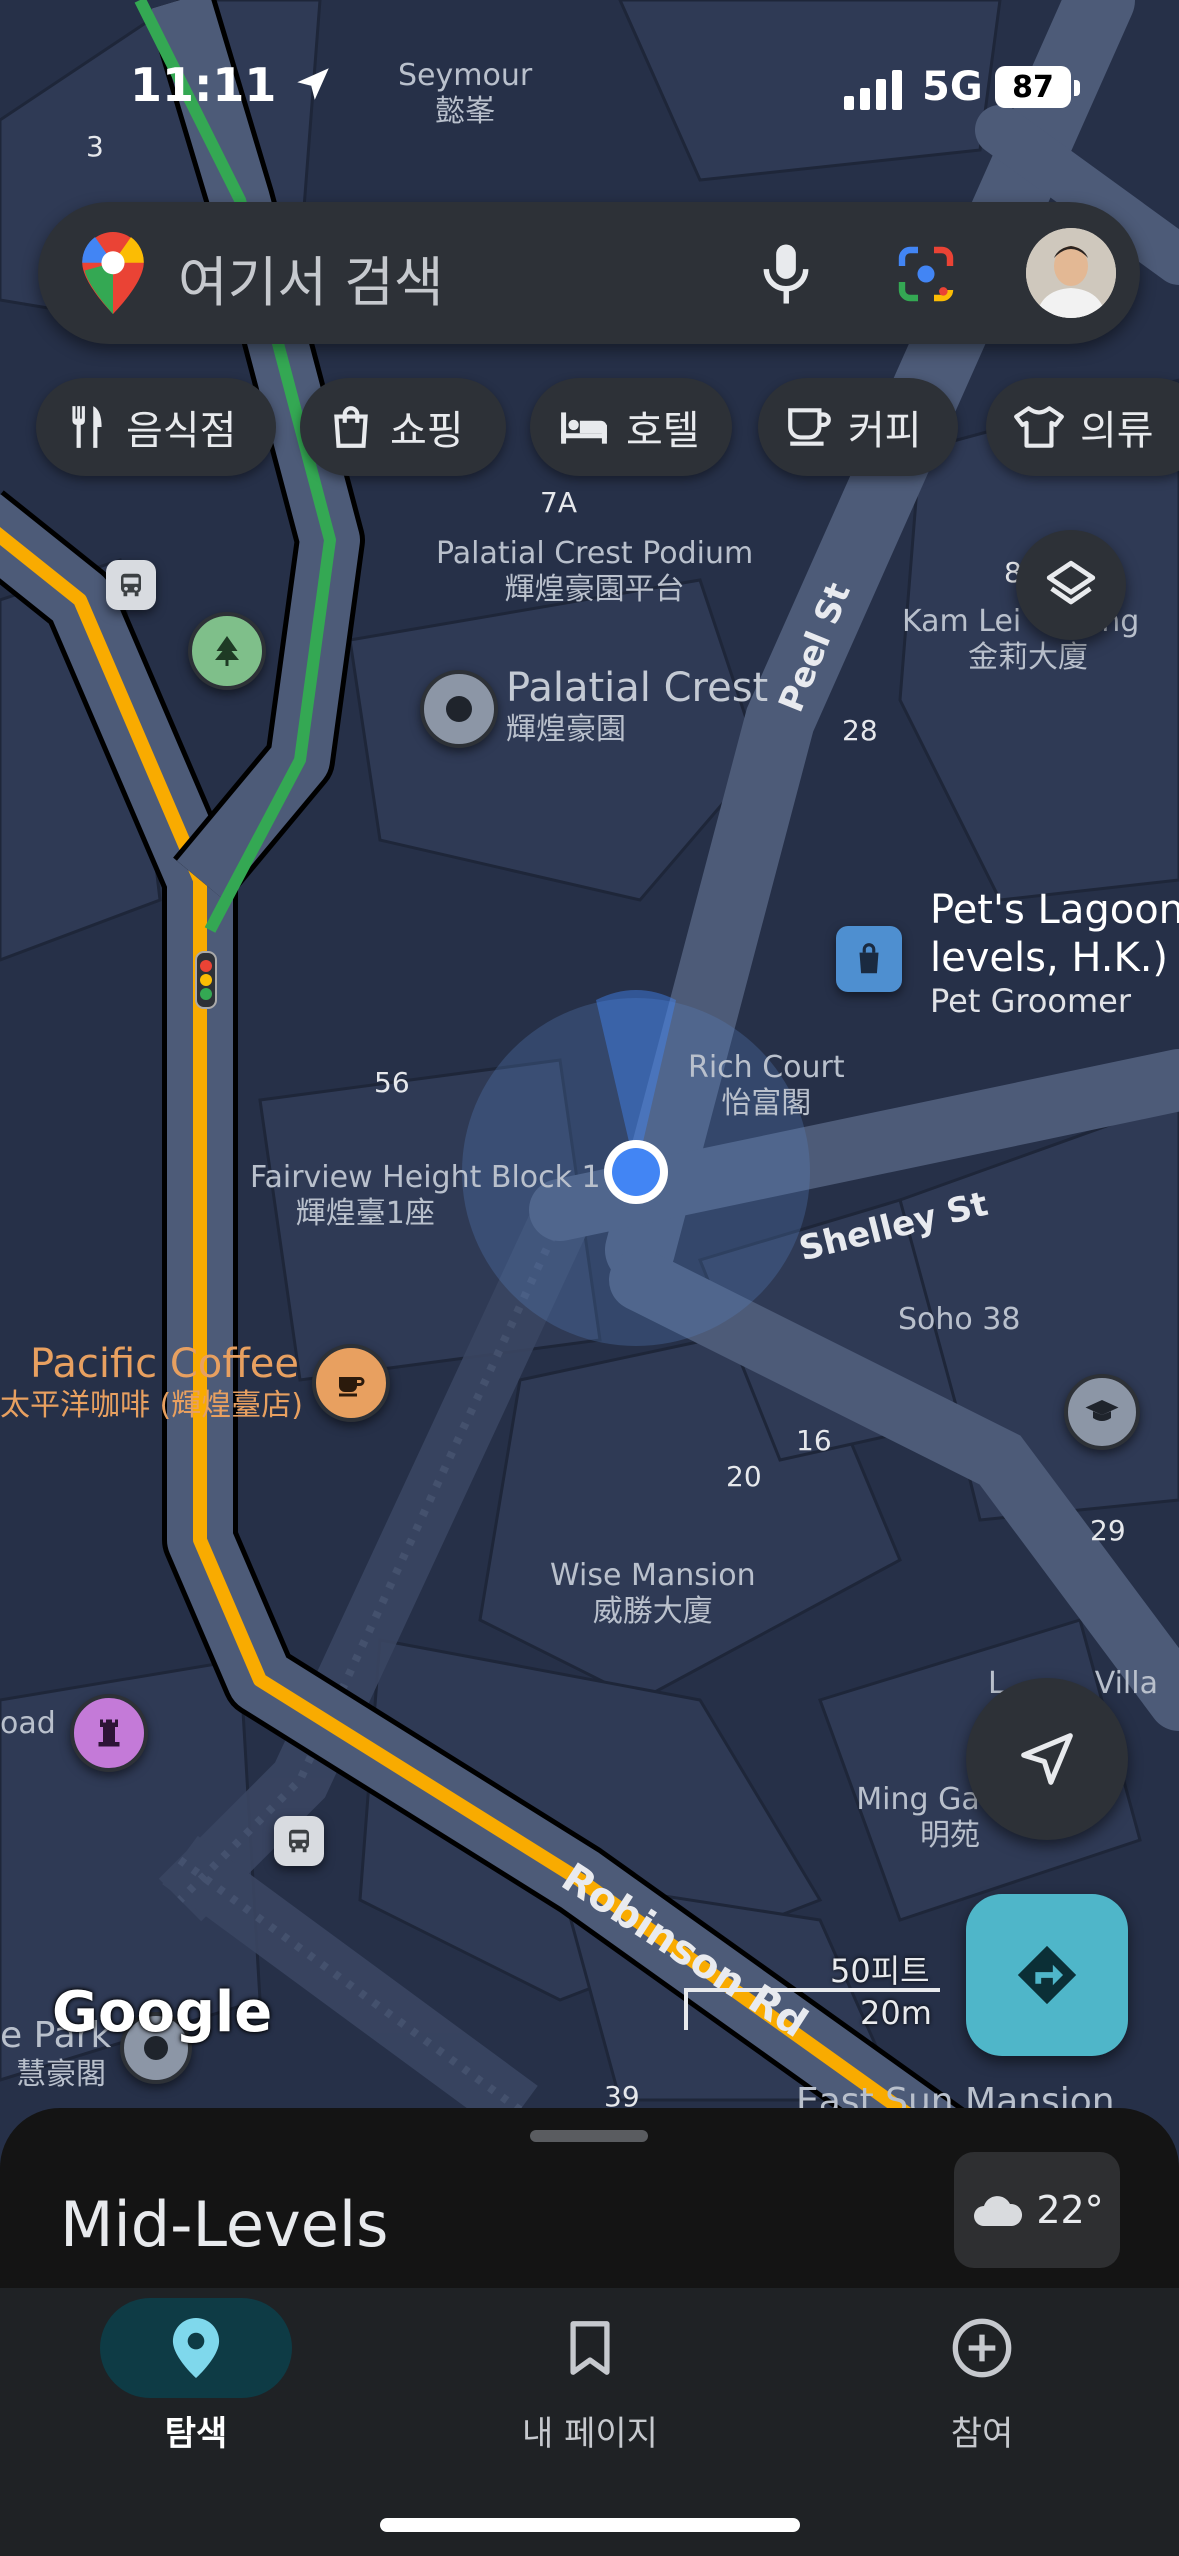  What do you see at coordinates (28, 1723) in the screenshot?
I see `place-label: oad` at bounding box center [28, 1723].